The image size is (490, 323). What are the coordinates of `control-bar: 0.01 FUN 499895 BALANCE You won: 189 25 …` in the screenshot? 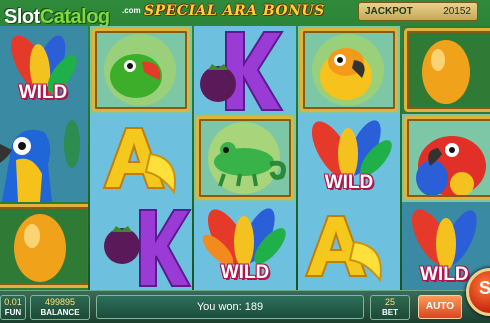 It's located at (245, 306).